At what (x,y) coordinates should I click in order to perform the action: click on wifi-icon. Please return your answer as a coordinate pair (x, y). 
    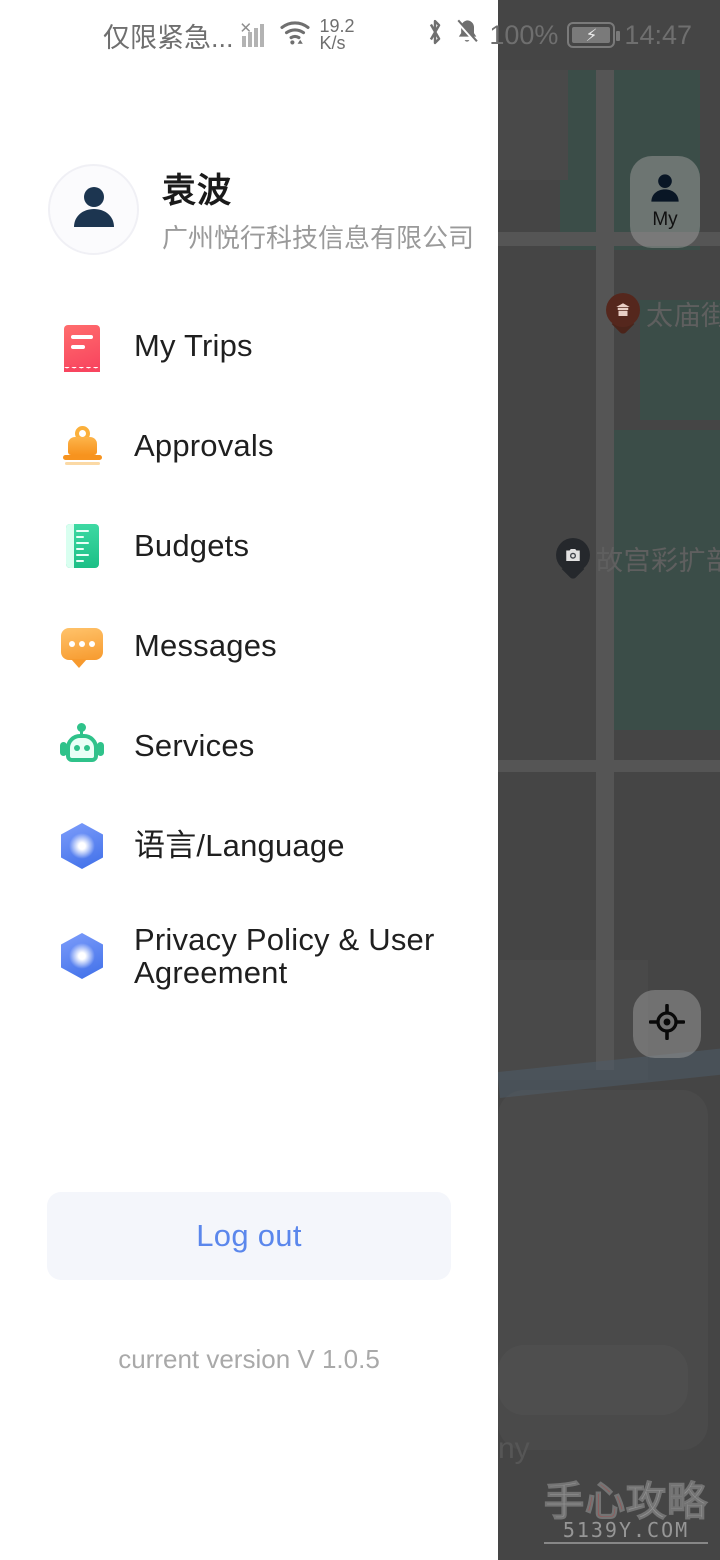
    Looking at the image, I should click on (295, 35).